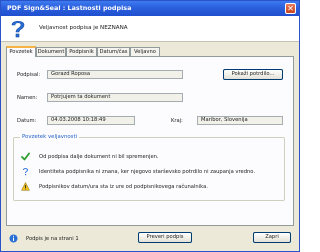  I want to click on reason-field: Potrjujem ta dokument, so click(115, 97).